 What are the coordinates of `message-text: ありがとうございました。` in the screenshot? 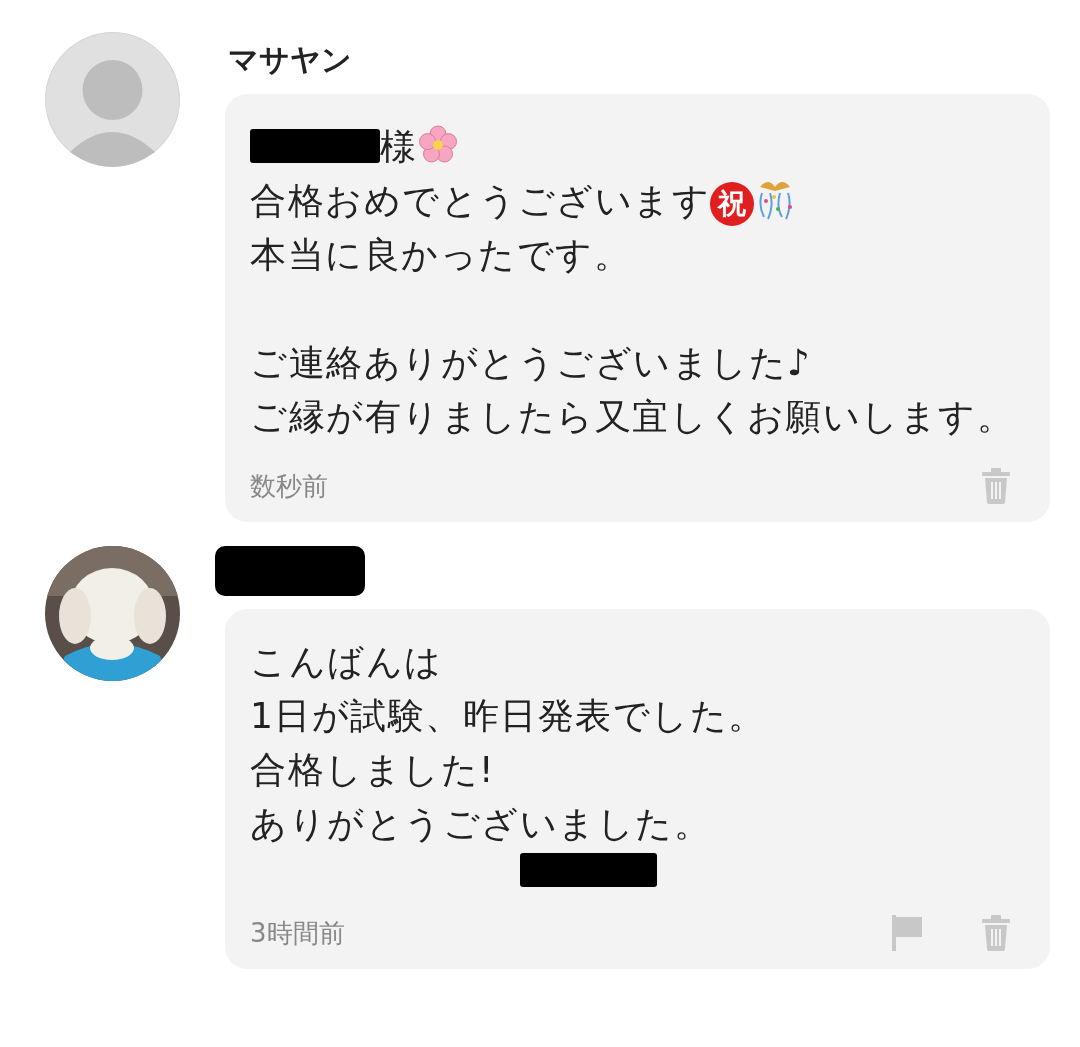 It's located at (480, 823).